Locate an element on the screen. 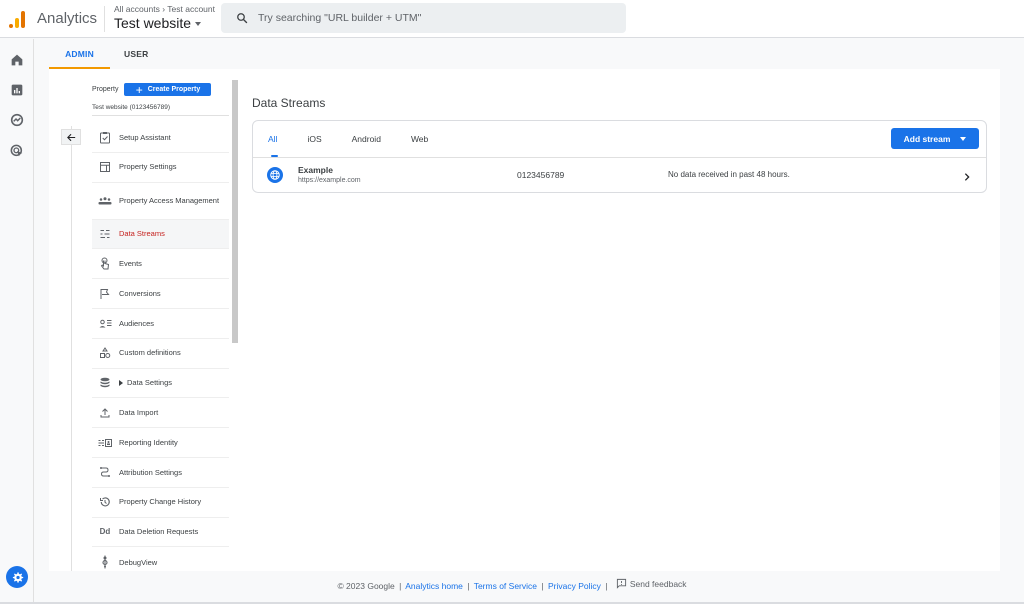 This screenshot has width=1024, height=604. arrow-left-icon is located at coordinates (70, 137).